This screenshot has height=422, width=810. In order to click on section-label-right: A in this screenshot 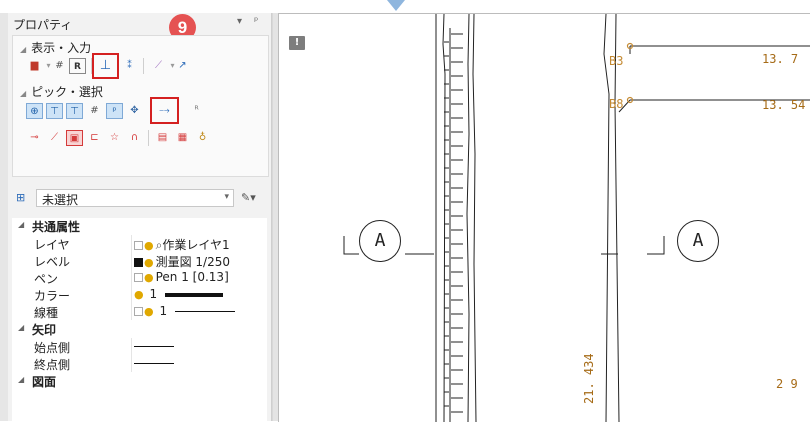, I will do `click(698, 241)`.